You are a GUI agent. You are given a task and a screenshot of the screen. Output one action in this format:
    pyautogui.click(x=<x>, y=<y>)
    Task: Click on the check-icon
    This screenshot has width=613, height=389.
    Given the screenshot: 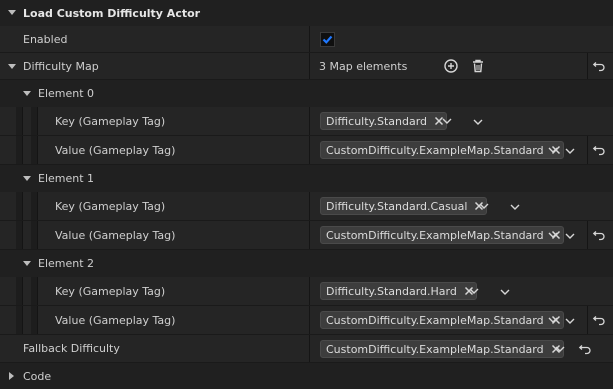 What is the action you would take?
    pyautogui.click(x=327, y=39)
    